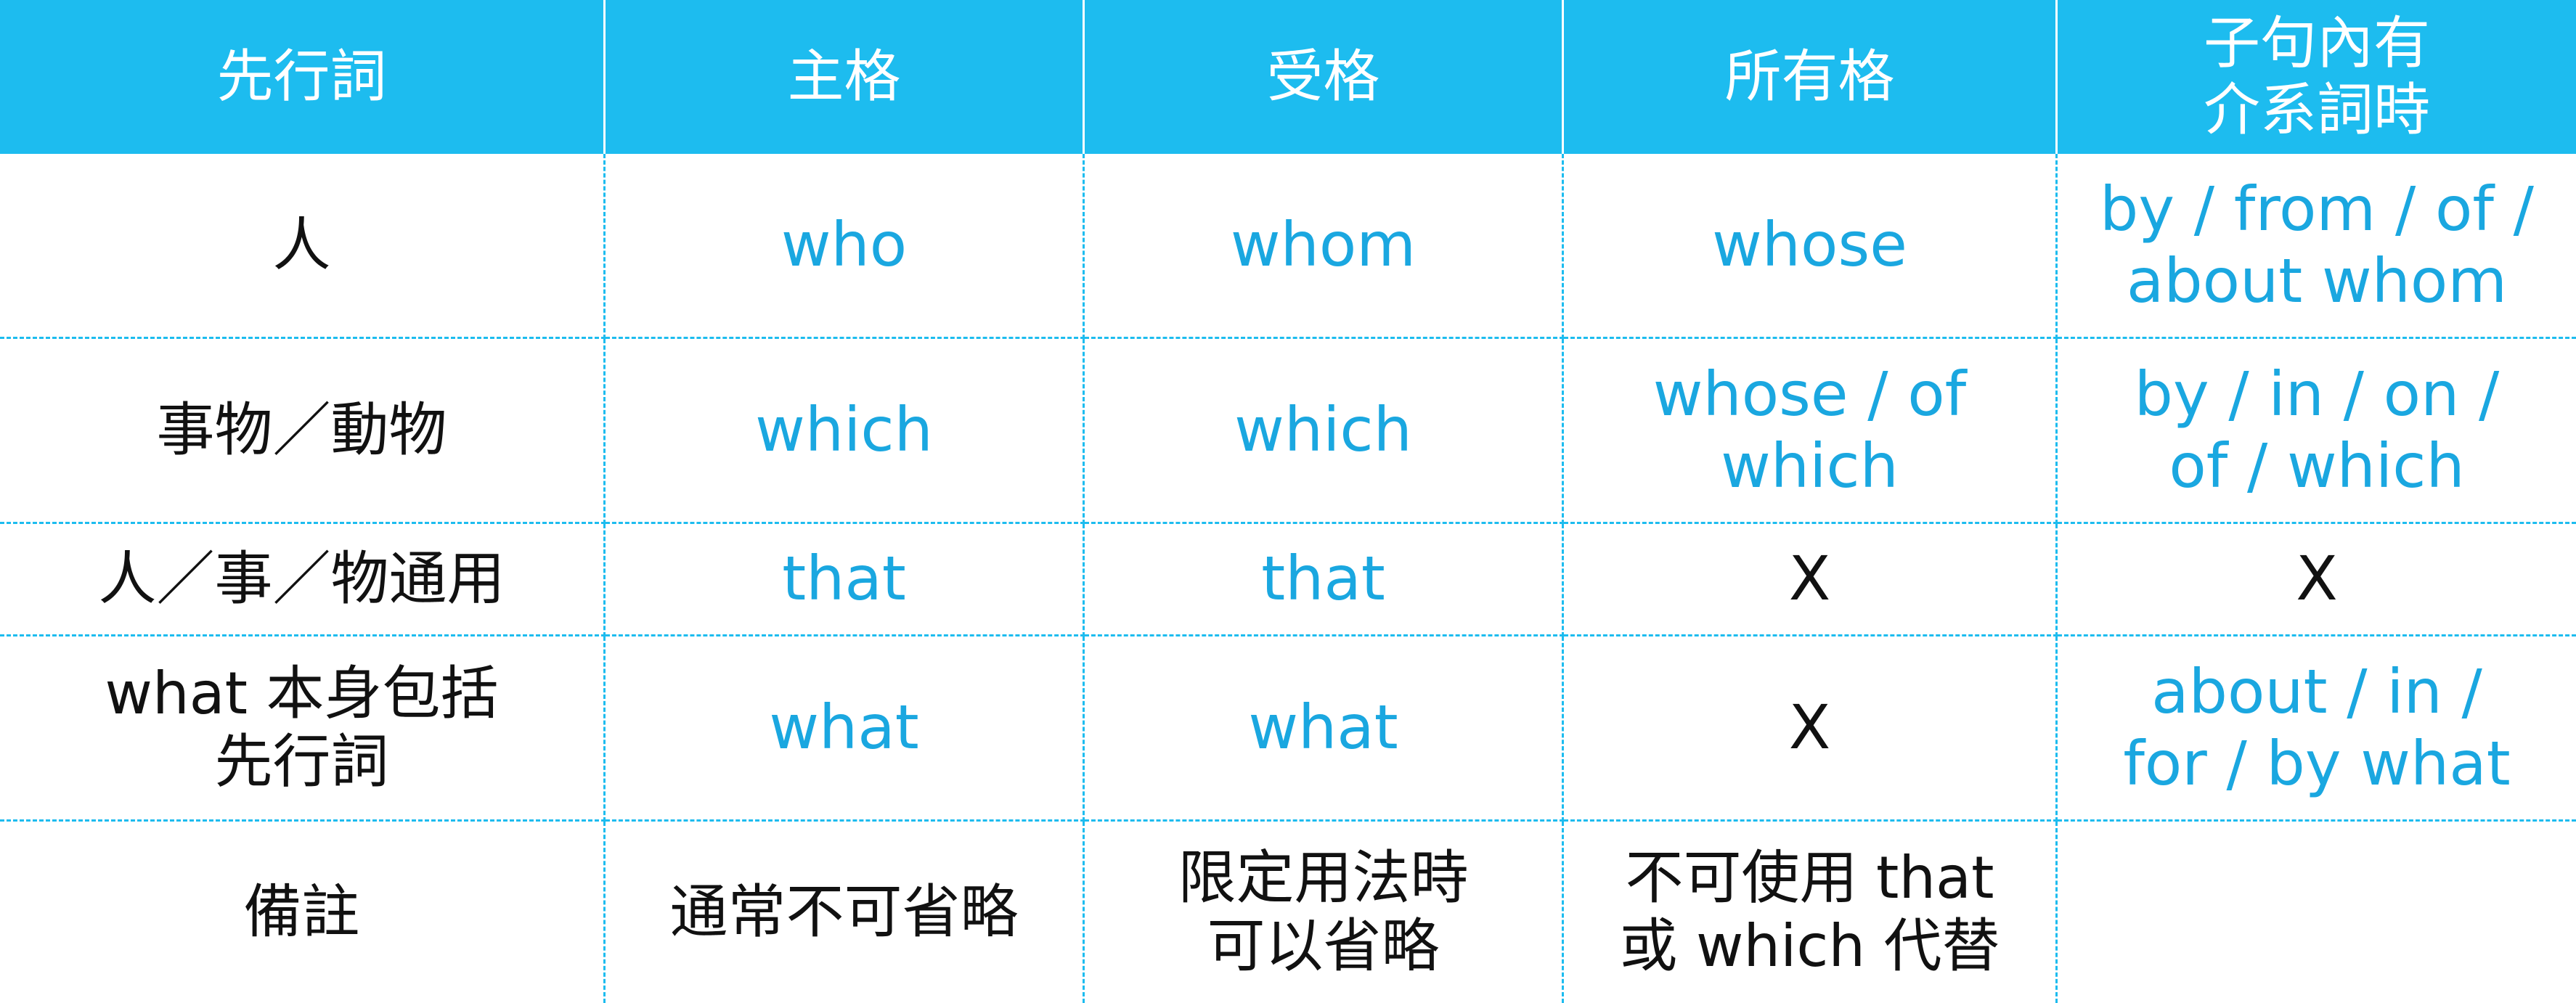 Image resolution: width=2576 pixels, height=1003 pixels. I want to click on row-5-subjective: 通常不可省略, so click(845, 912).